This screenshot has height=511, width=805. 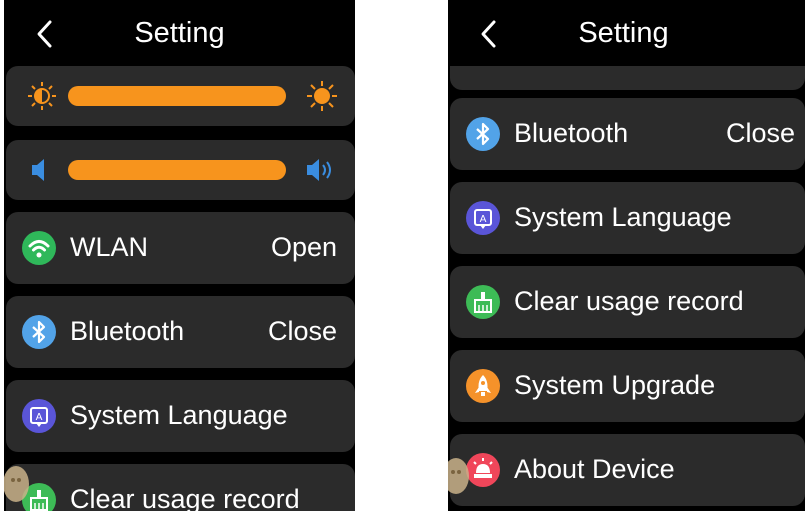 I want to click on broom-icon, so click(x=483, y=302).